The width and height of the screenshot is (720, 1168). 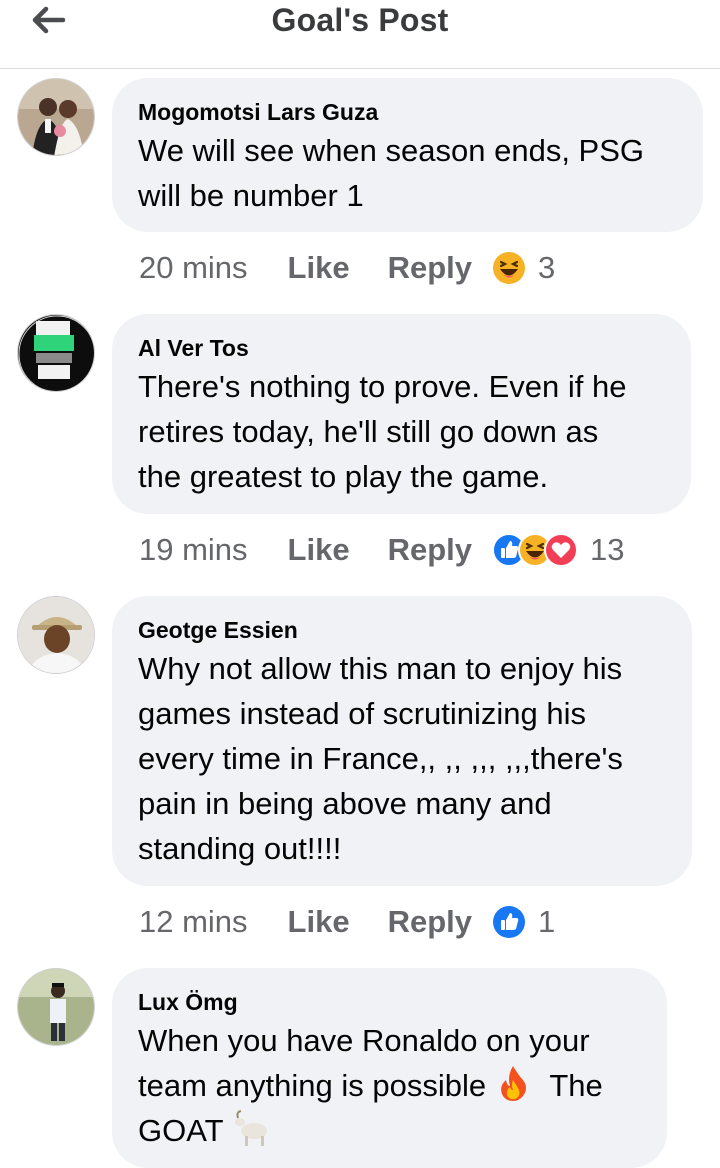 I want to click on comment-author: Al Ver Tos, so click(x=401, y=348).